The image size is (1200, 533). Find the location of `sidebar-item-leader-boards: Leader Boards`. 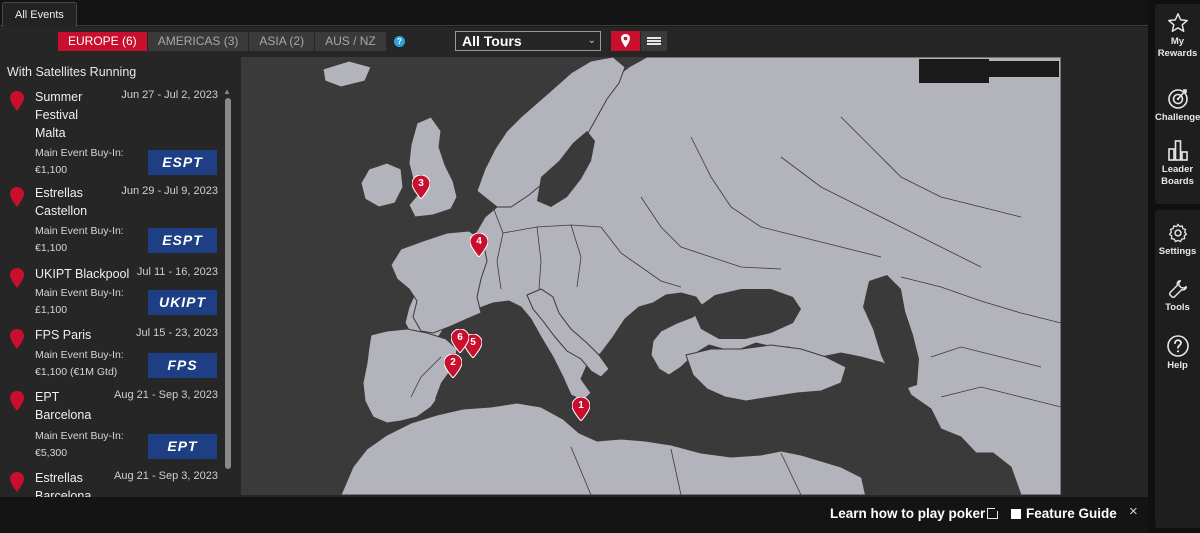

sidebar-item-leader-boards: Leader Boards is located at coordinates (1177, 163).